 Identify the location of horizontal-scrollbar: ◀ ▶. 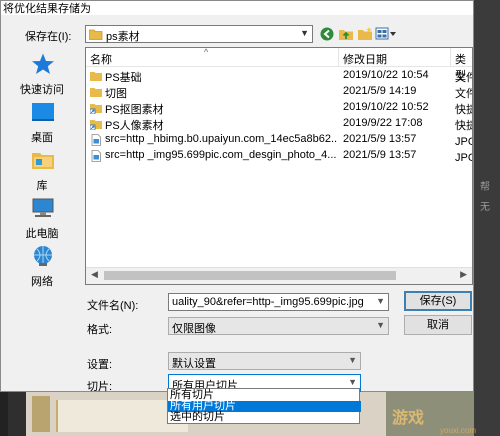
(279, 275).